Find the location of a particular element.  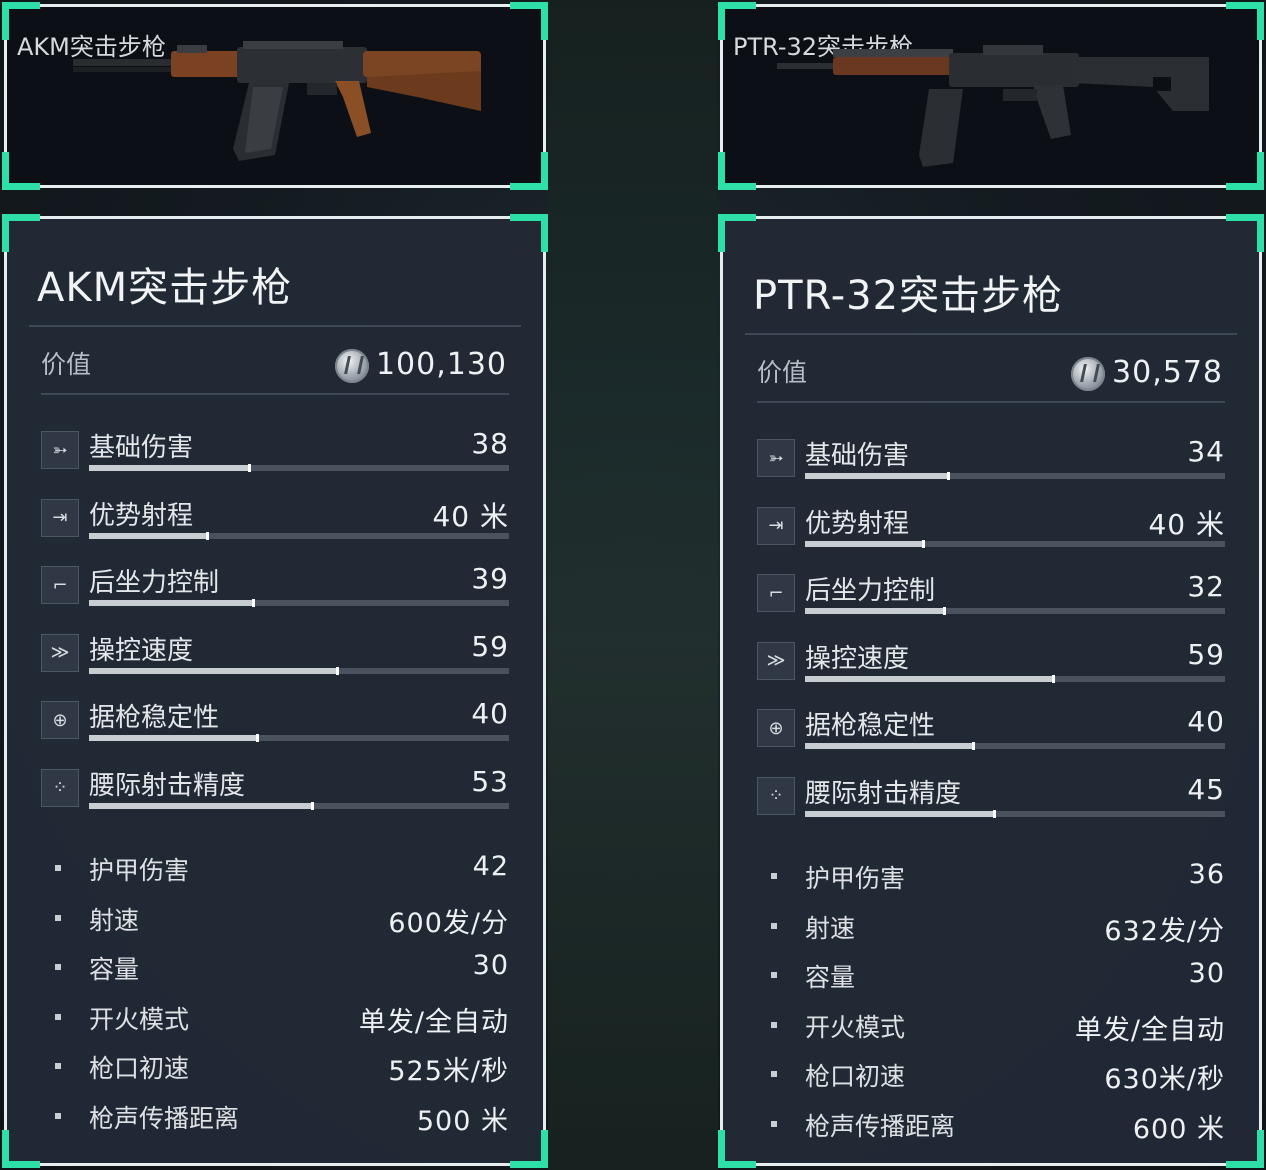

stat-value: 40 米 is located at coordinates (470, 516).